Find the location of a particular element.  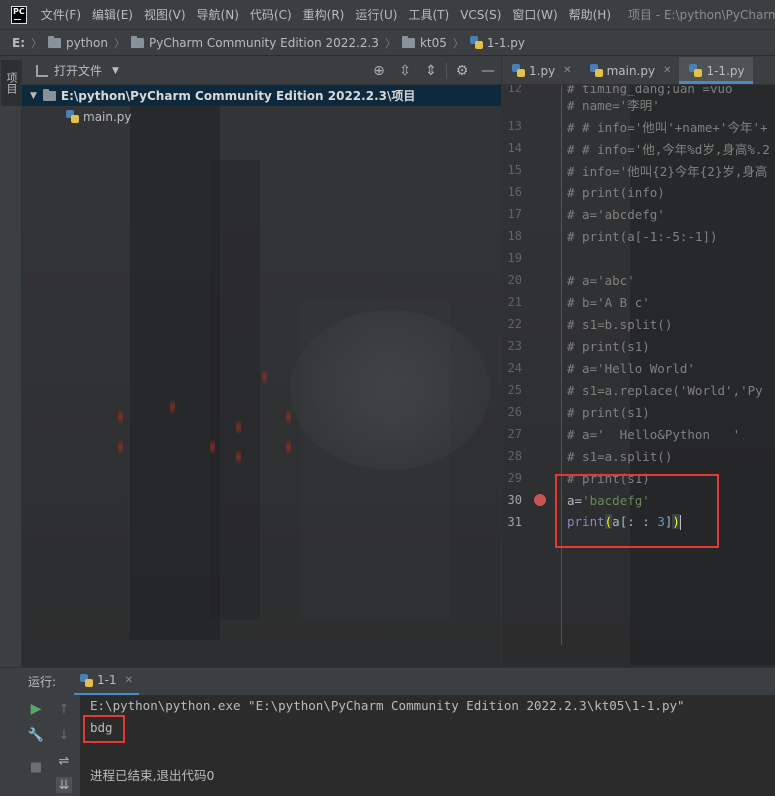

project-tool-tab-label: 项目 is located at coordinates (11, 83).